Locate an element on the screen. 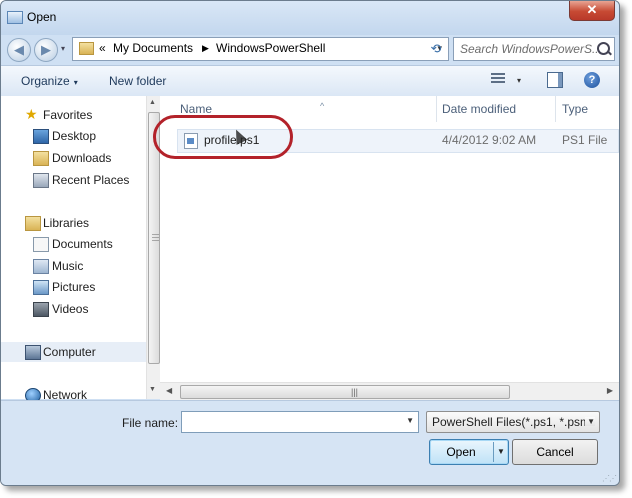 The width and height of the screenshot is (632, 498). new-folder-button: New folder is located at coordinates (137, 81).